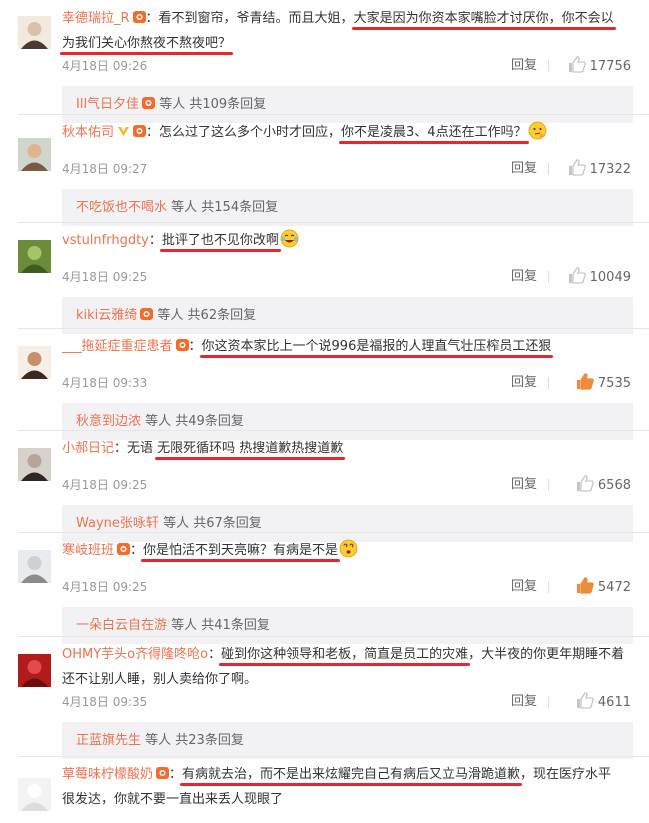  I want to click on like-count: 17322, so click(610, 169).